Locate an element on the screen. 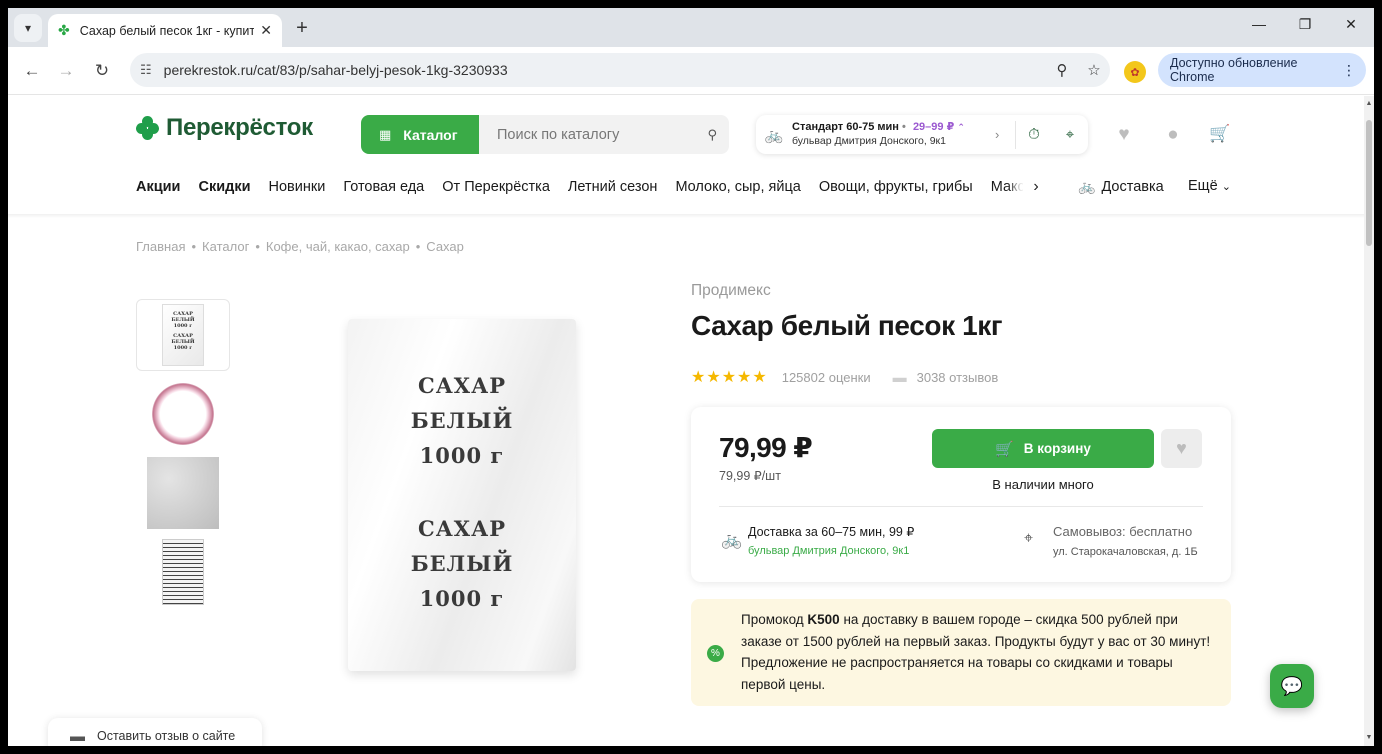  nav-more-button: Ещё ⌄ is located at coordinates (1209, 186).